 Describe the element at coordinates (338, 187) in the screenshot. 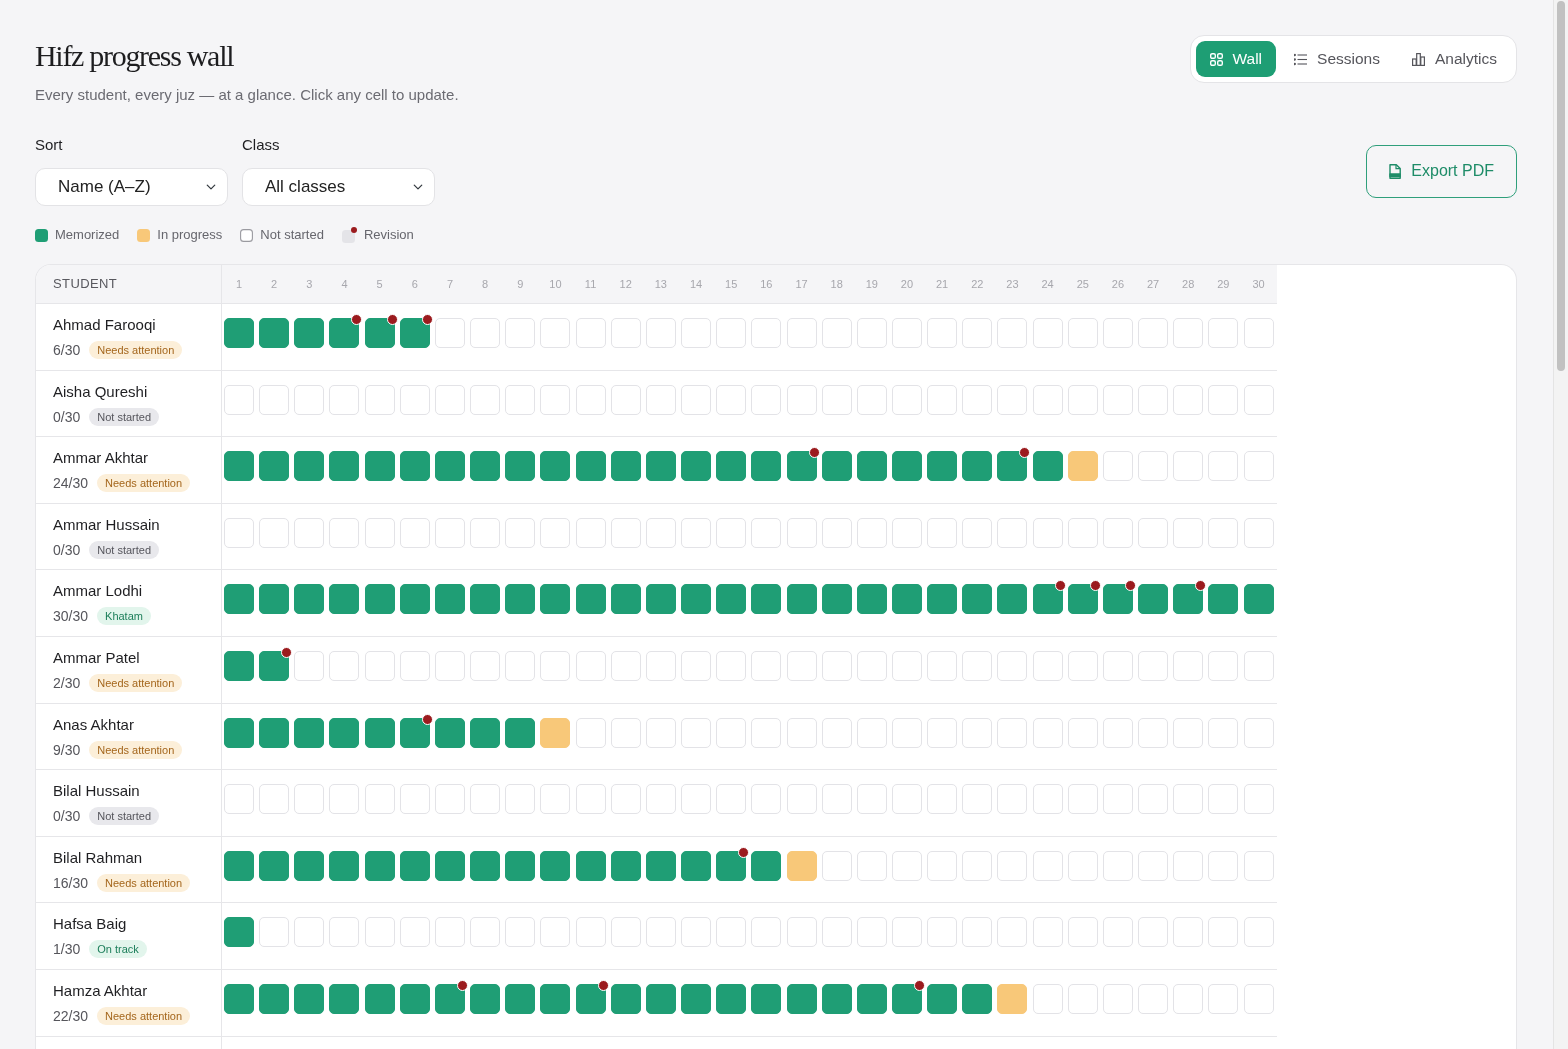

I see `class-dropdown: All classes` at that location.